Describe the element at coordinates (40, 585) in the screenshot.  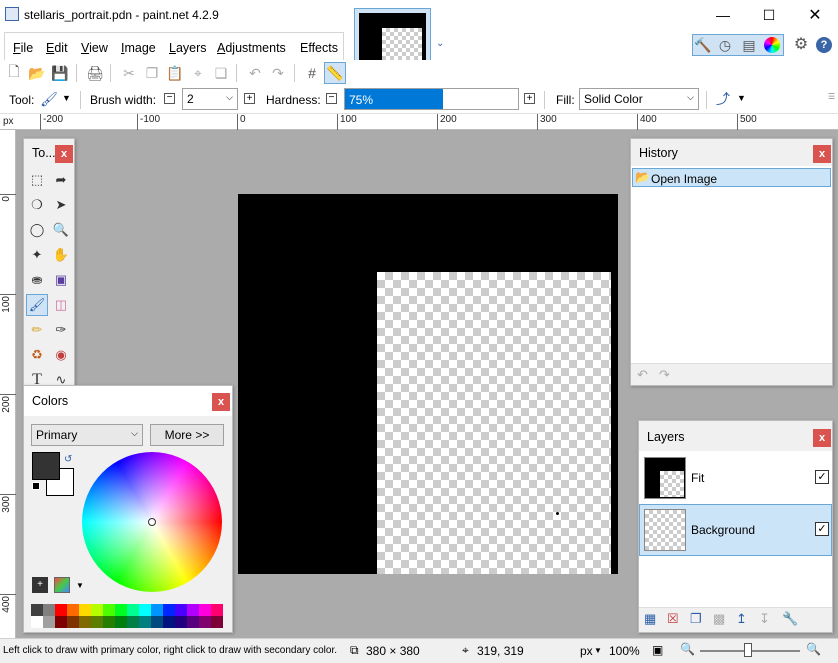
I see `add-to-palette-icon: +` at that location.